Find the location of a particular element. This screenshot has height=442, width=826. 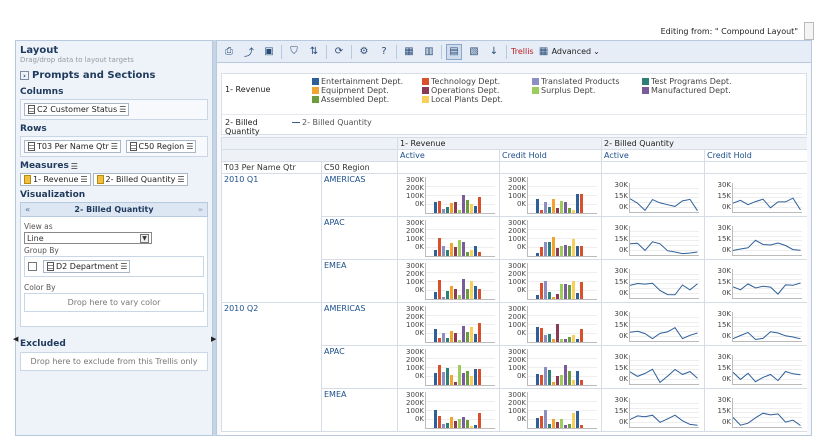

save-icon: ▣ is located at coordinates (269, 52).